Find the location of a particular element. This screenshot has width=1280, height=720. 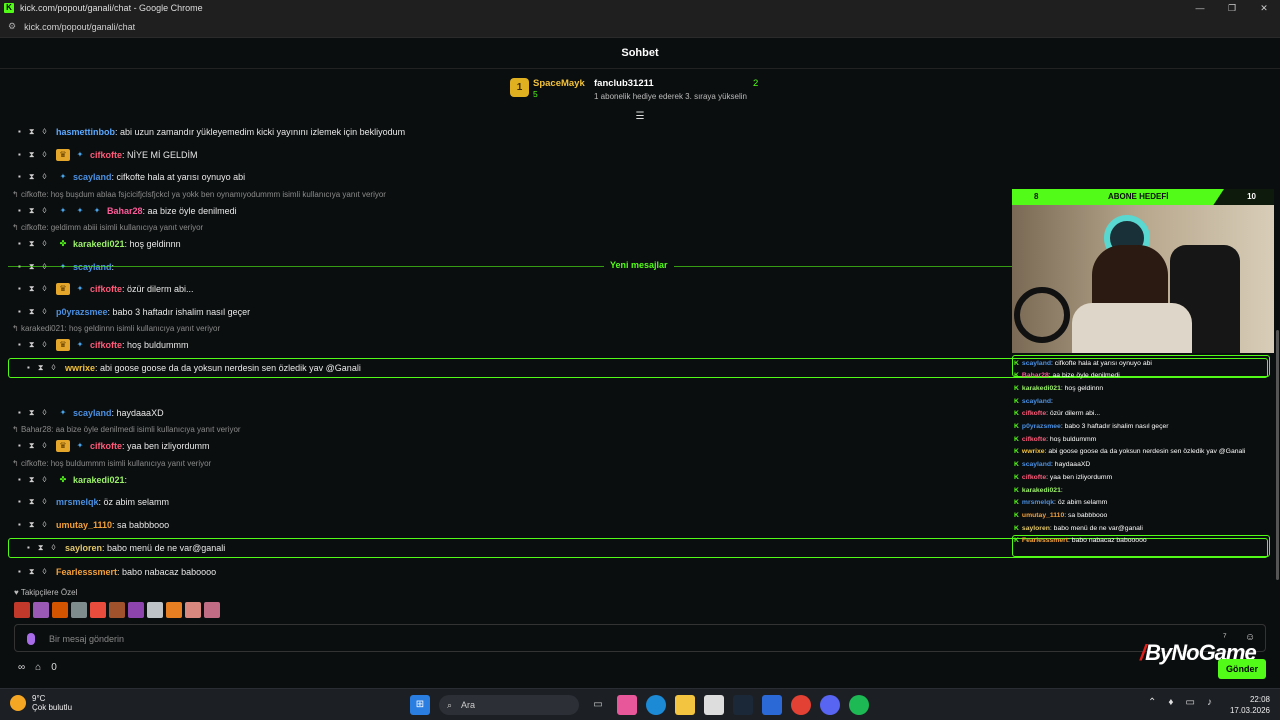

taskbar-search: ⌕ Ara is located at coordinates (509, 705).